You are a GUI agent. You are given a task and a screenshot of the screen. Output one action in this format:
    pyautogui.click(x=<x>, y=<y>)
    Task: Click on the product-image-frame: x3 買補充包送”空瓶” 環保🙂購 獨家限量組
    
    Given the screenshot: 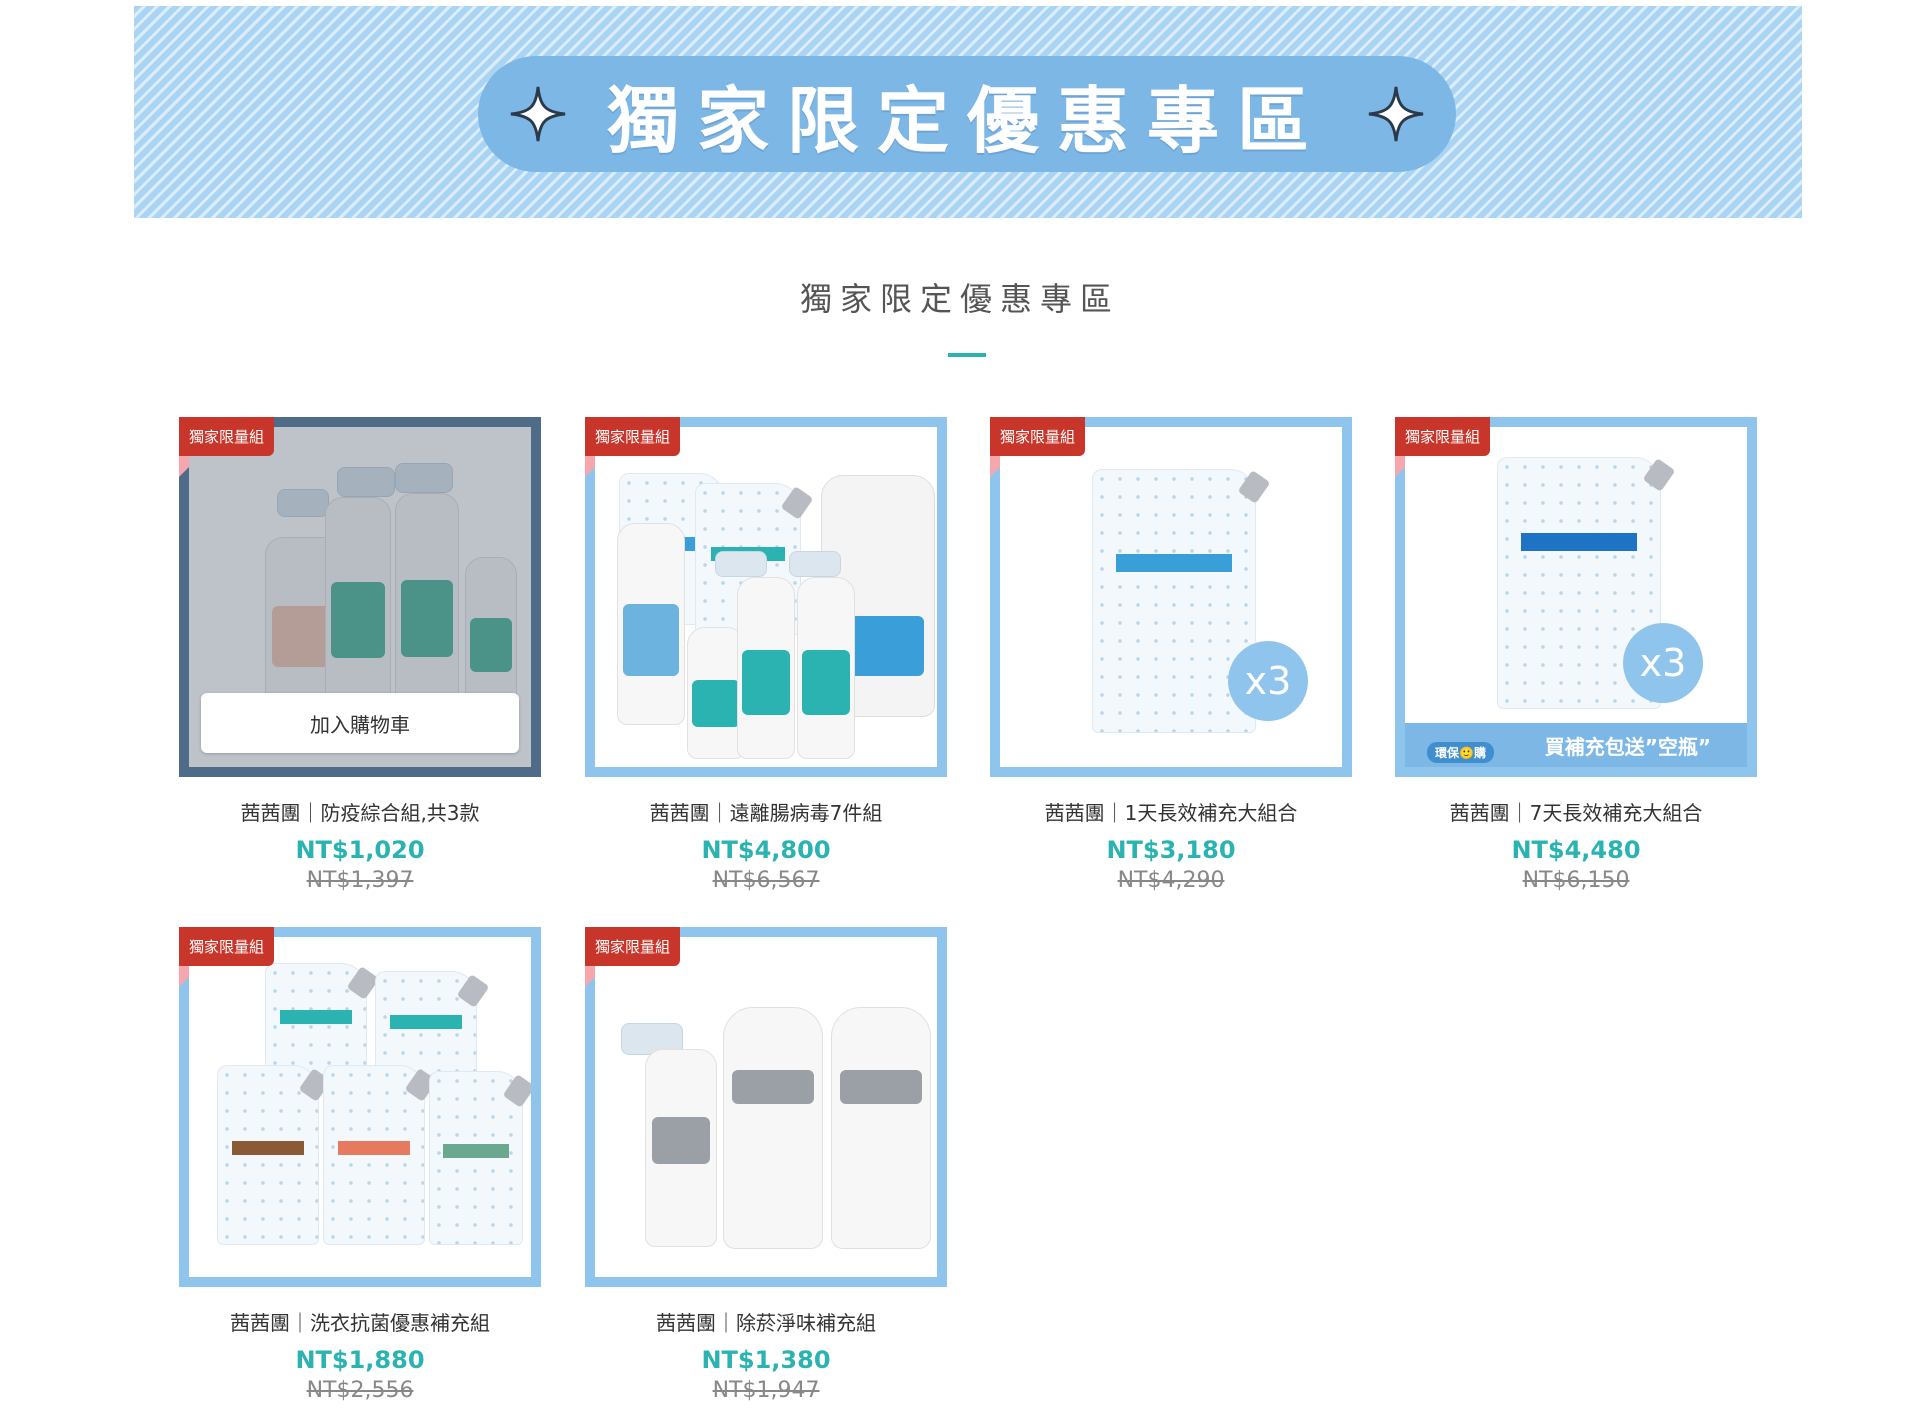 What is the action you would take?
    pyautogui.click(x=1576, y=597)
    